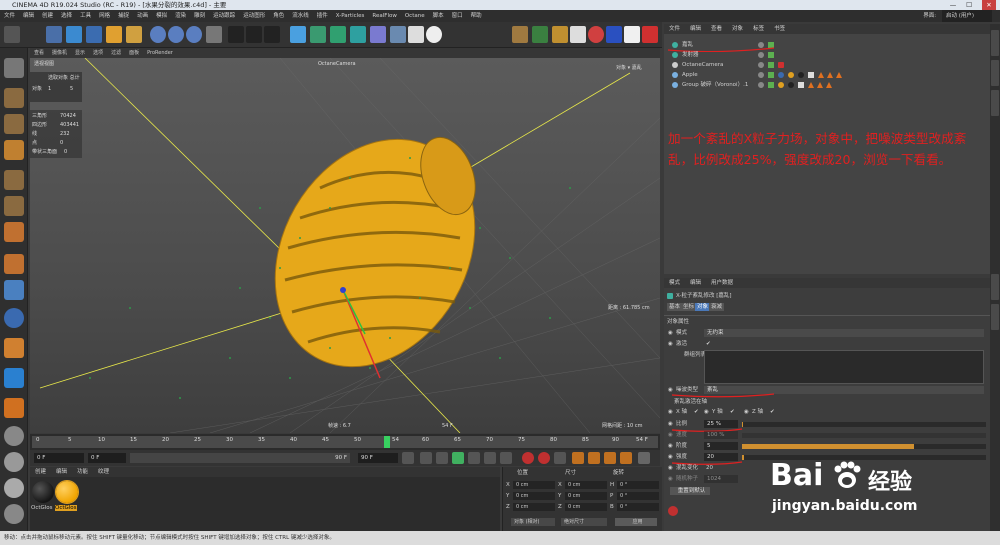 This screenshot has height=545, width=1000. What do you see at coordinates (721, 446) in the screenshot?
I see `octaves-field: 5` at bounding box center [721, 446].